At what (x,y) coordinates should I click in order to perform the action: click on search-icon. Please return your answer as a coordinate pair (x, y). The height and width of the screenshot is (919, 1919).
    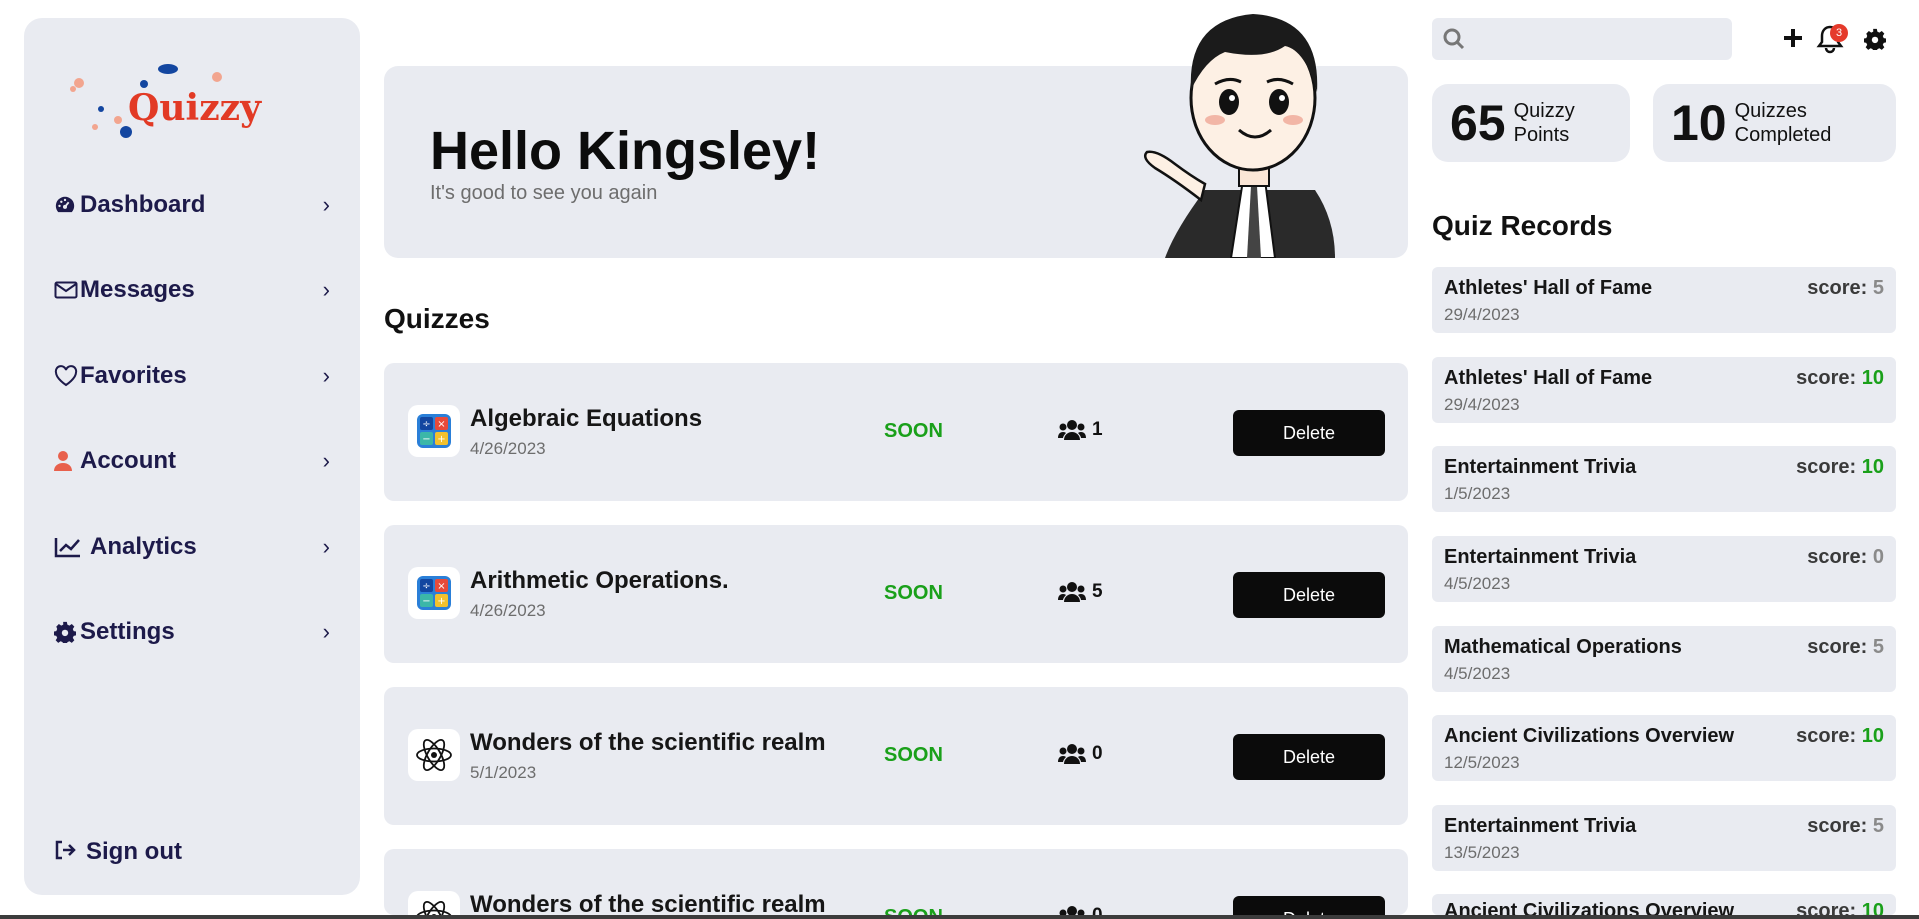
    Looking at the image, I should click on (1454, 39).